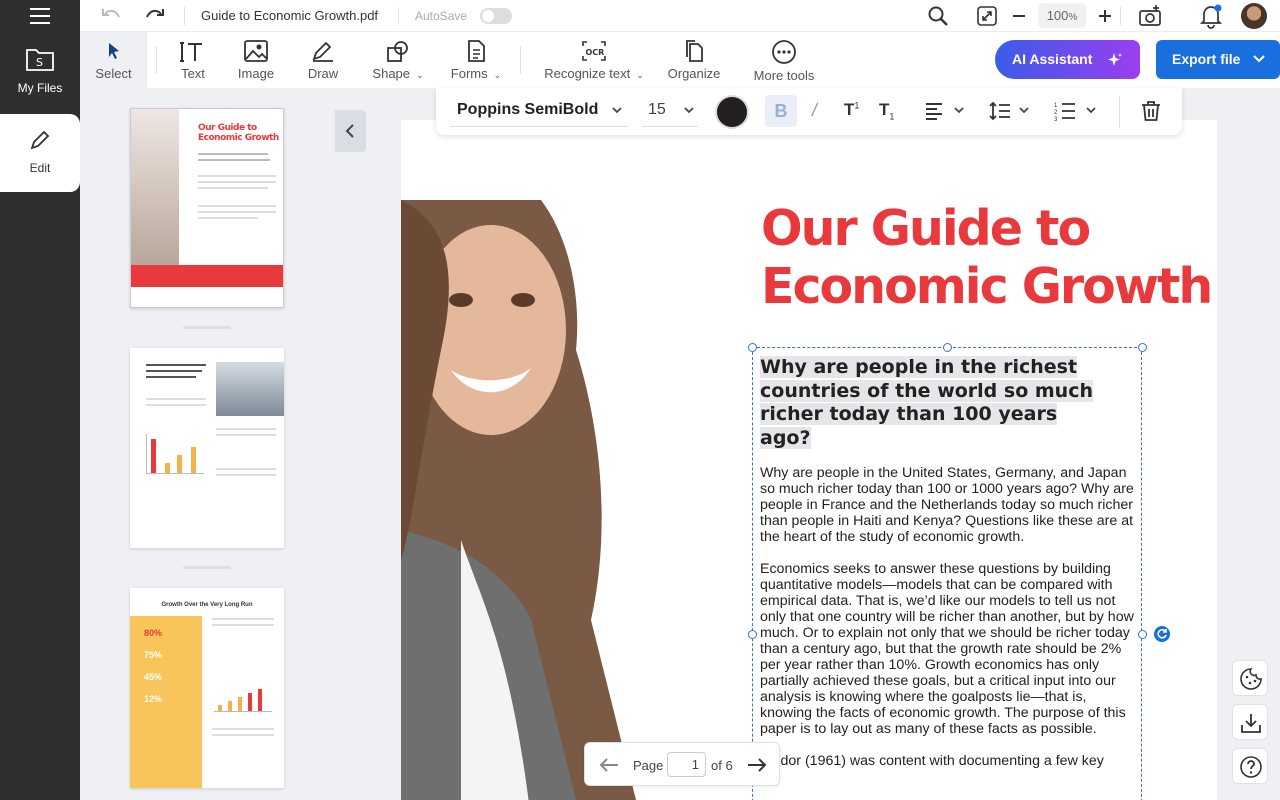 The width and height of the screenshot is (1280, 800). Describe the element at coordinates (40, 153) in the screenshot. I see `rail-edit: Edit` at that location.